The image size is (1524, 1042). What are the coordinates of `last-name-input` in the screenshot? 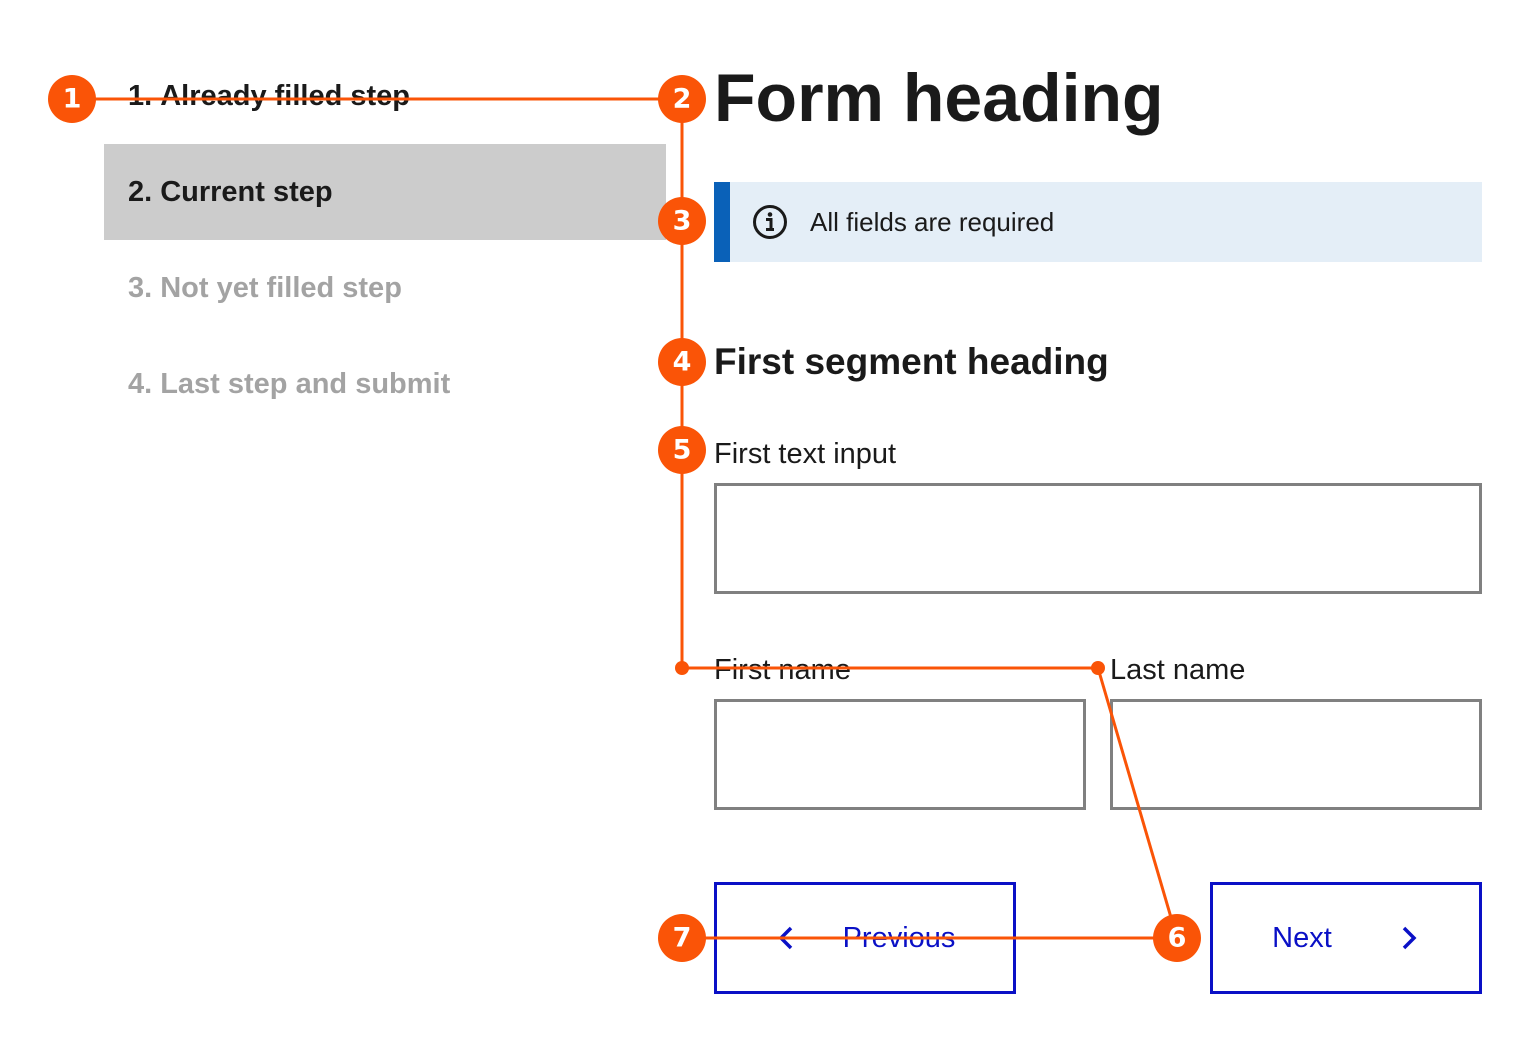 It's located at (1296, 754).